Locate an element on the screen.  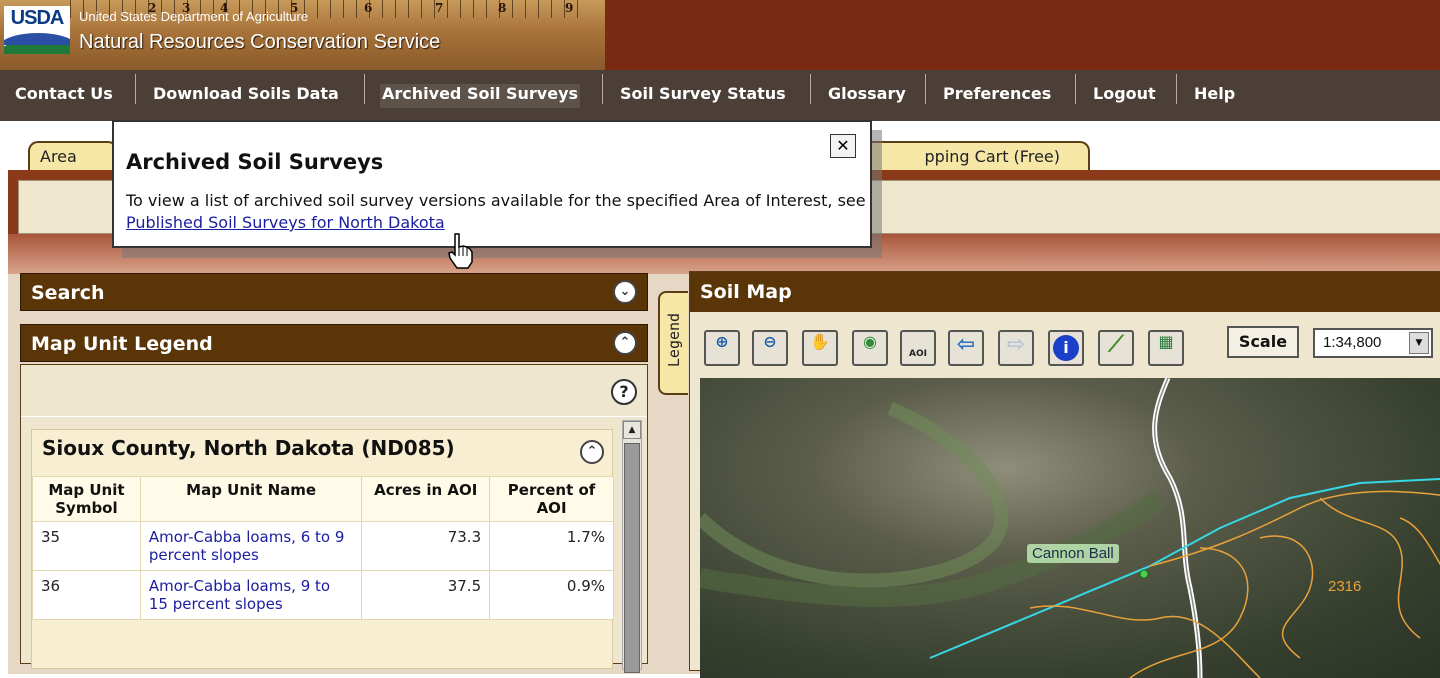
identify-tool: i is located at coordinates (1066, 348).